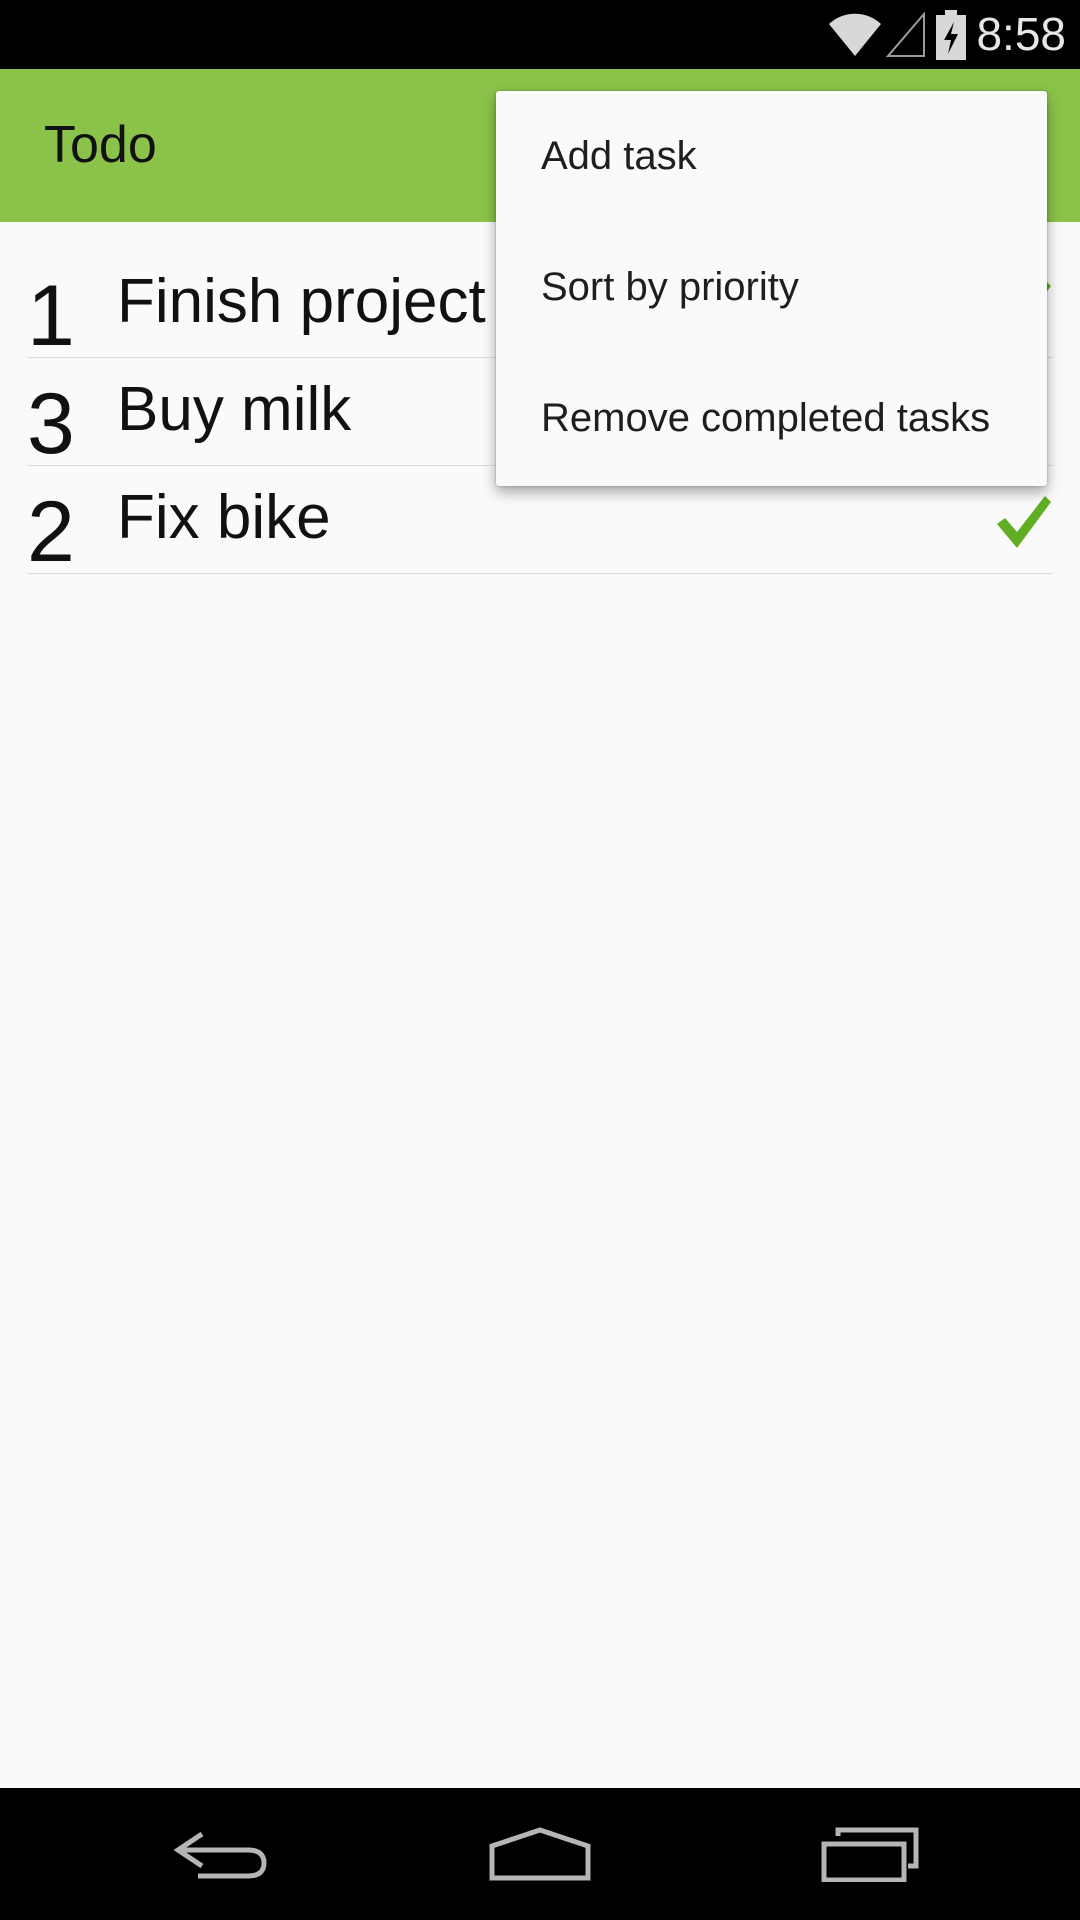 The height and width of the screenshot is (1920, 1080). Describe the element at coordinates (51, 316) in the screenshot. I see `task-priority: 1` at that location.